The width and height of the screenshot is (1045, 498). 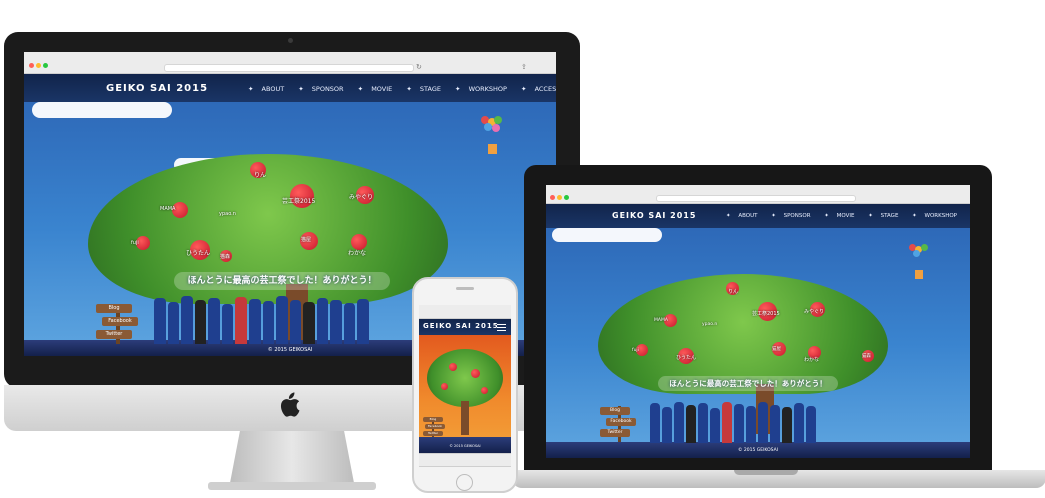 What do you see at coordinates (292, 457) in the screenshot?
I see `imac-stand` at bounding box center [292, 457].